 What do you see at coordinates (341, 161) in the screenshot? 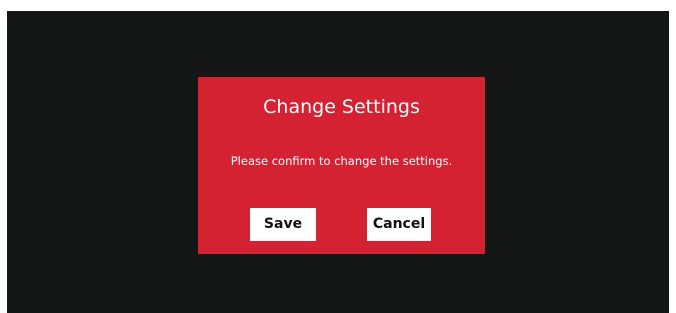
I see `dialog-message: Please confirm to change the settings.` at bounding box center [341, 161].